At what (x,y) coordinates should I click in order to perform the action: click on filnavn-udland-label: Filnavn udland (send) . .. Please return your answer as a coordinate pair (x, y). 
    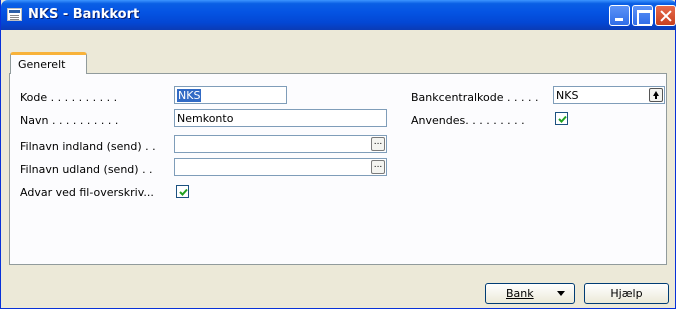
    Looking at the image, I should click on (86, 169).